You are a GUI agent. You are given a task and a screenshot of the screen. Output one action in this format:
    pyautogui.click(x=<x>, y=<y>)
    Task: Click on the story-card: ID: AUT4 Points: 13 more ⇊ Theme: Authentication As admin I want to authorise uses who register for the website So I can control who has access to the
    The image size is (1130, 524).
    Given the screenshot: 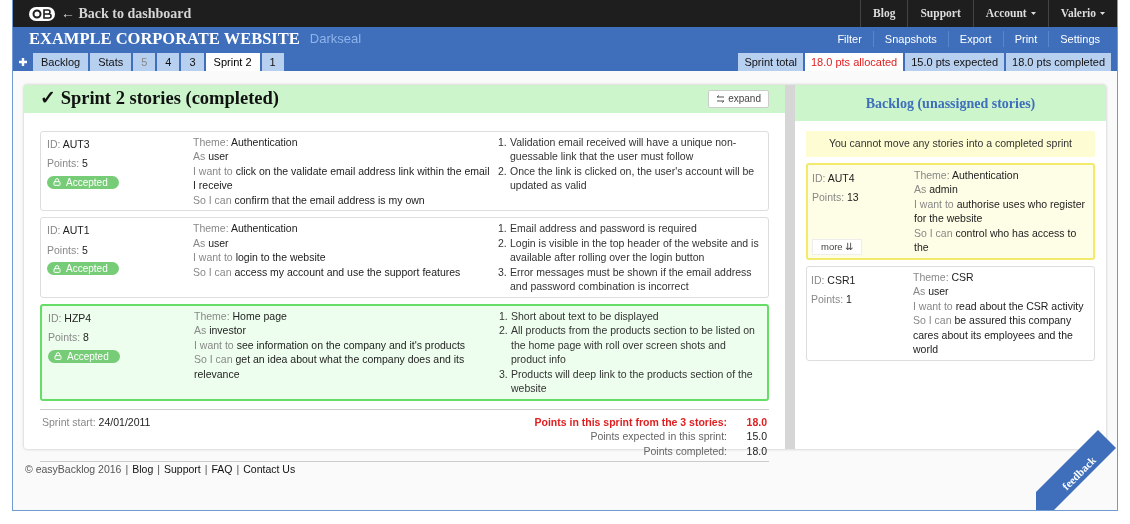 What is the action you would take?
    pyautogui.click(x=950, y=211)
    